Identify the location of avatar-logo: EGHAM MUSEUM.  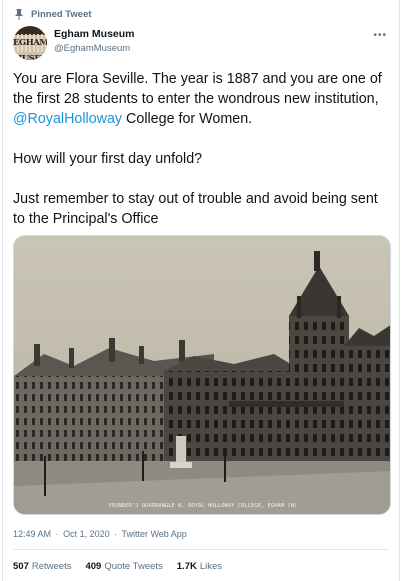
(30, 47).